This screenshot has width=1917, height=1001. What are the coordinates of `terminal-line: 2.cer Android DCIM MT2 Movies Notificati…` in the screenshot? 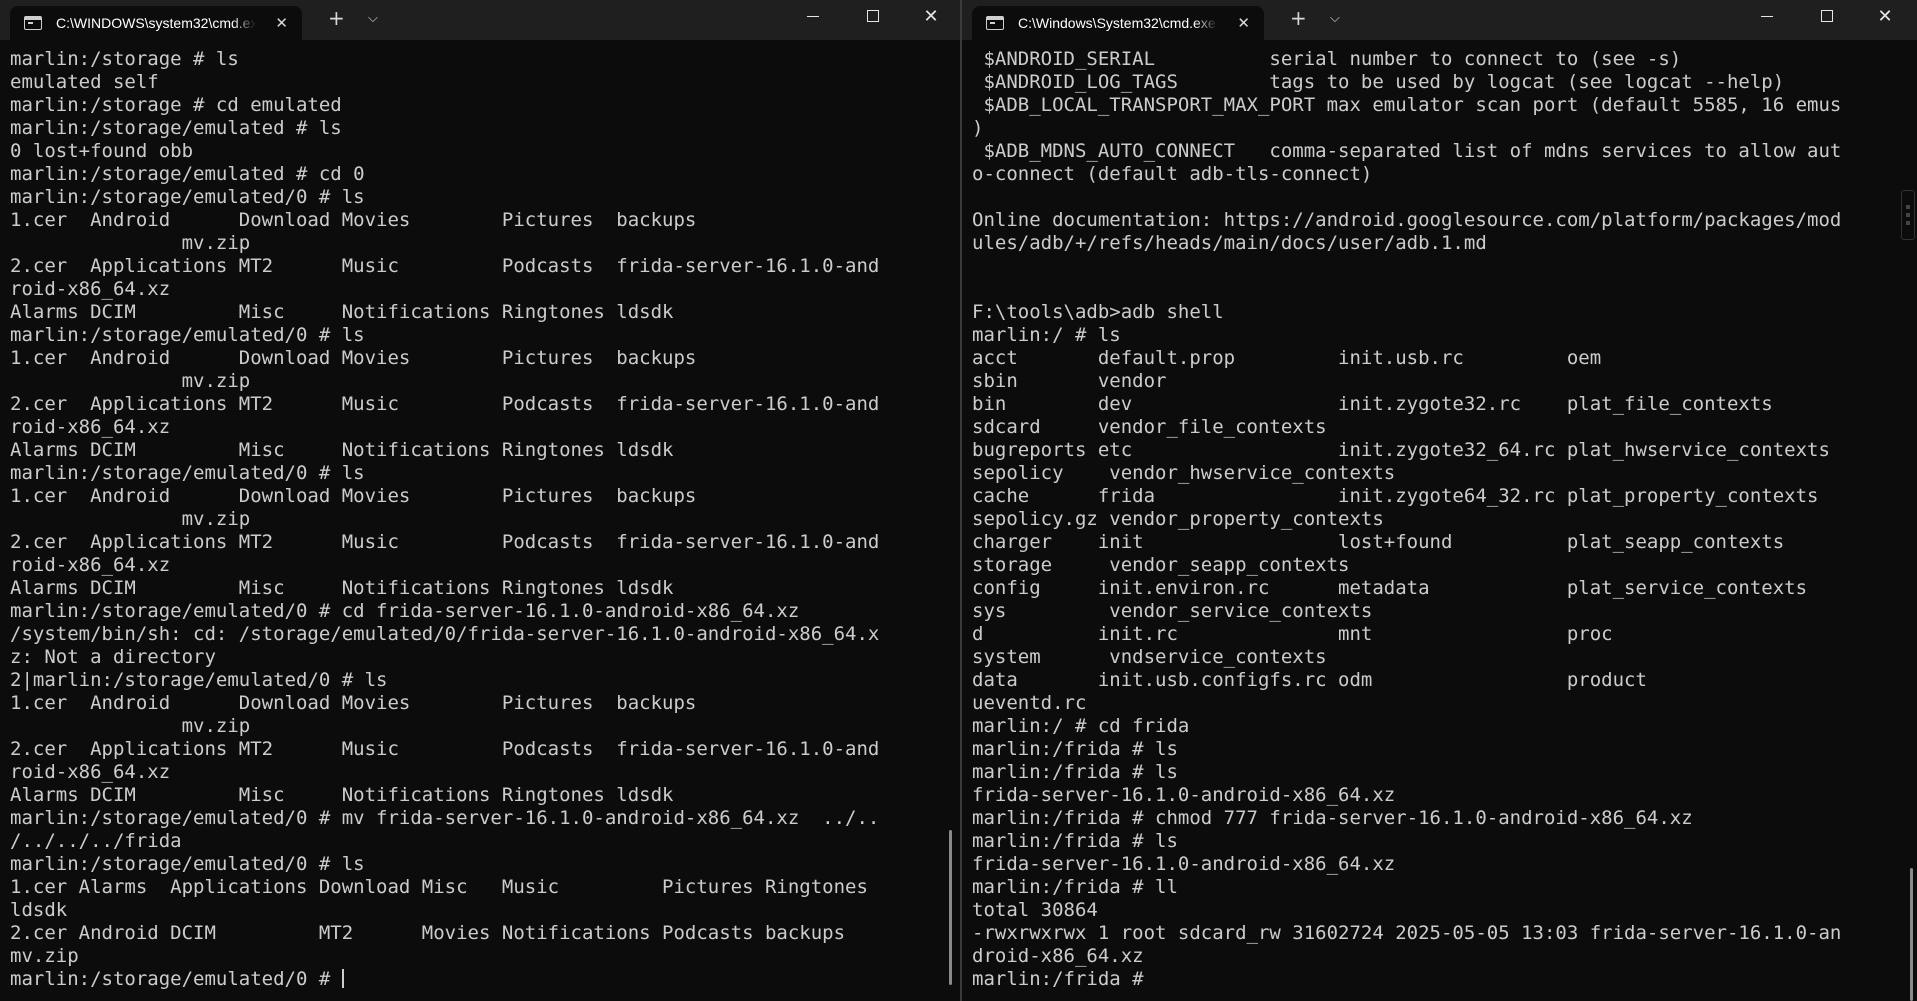 It's located at (428, 933).